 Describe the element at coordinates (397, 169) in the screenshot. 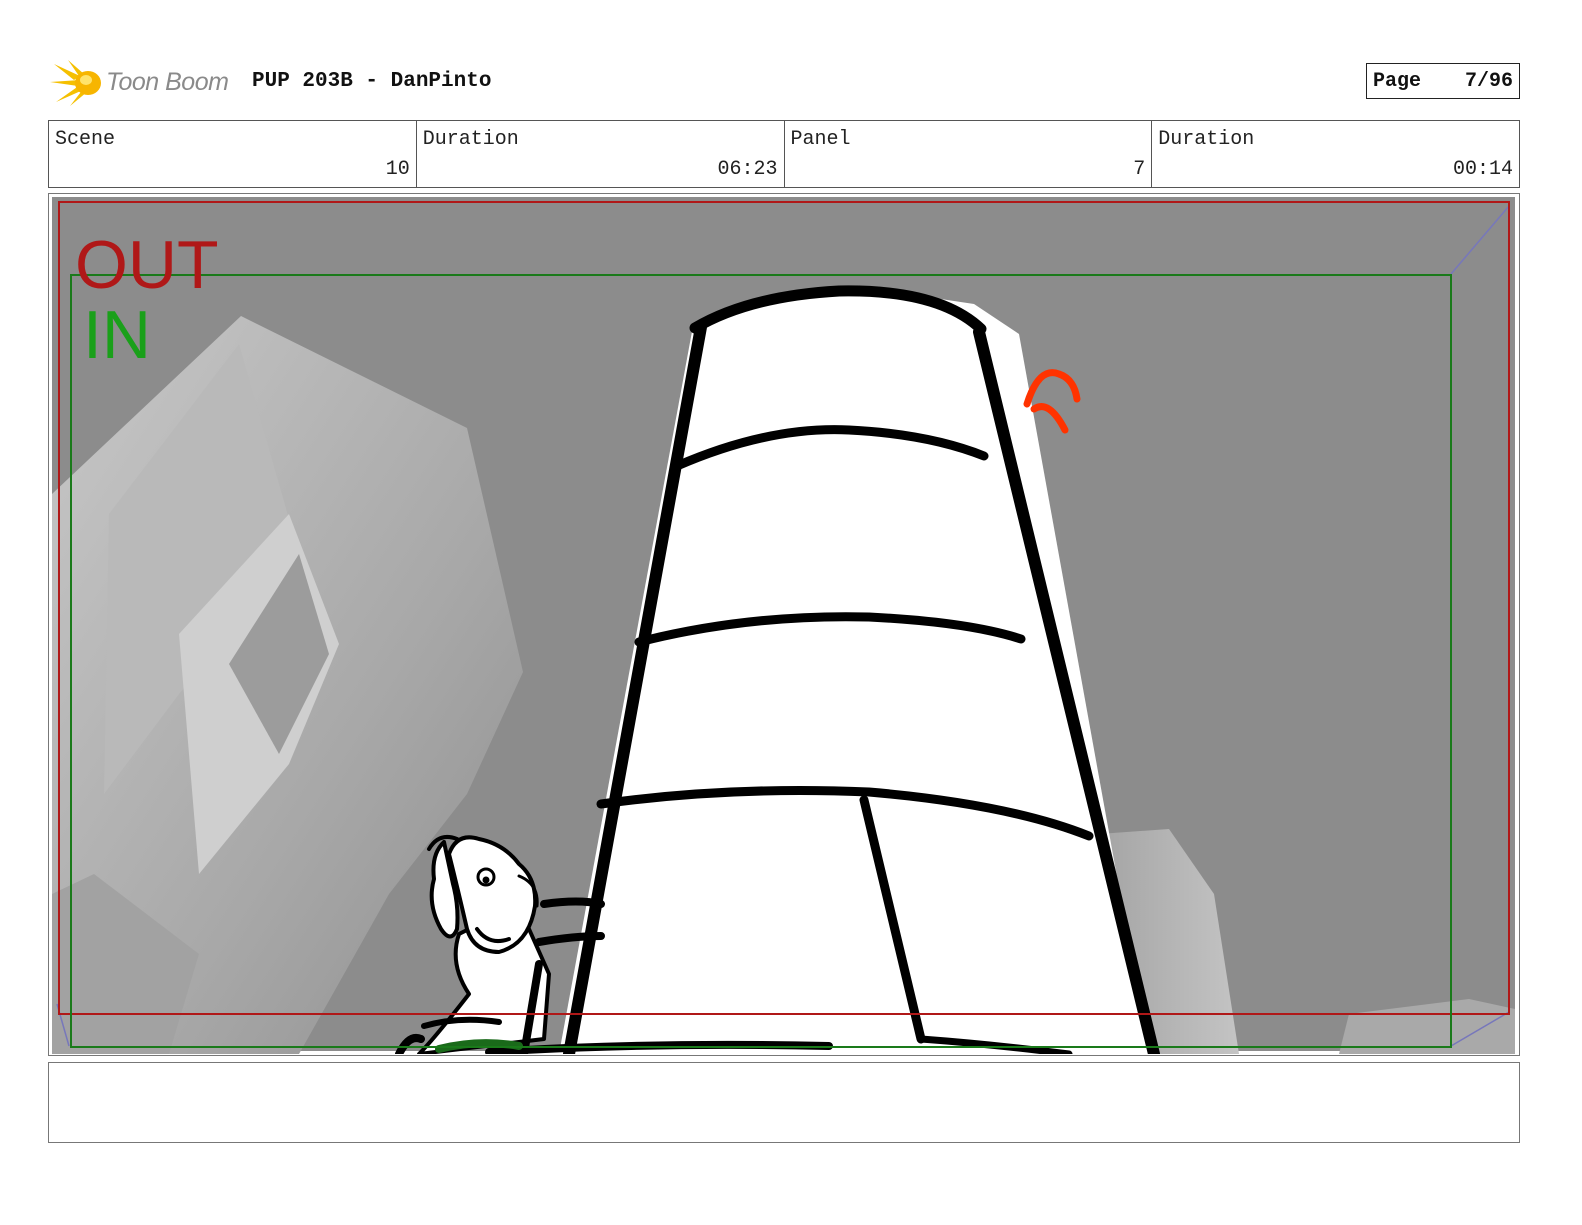

I see `scene-value: 10` at that location.